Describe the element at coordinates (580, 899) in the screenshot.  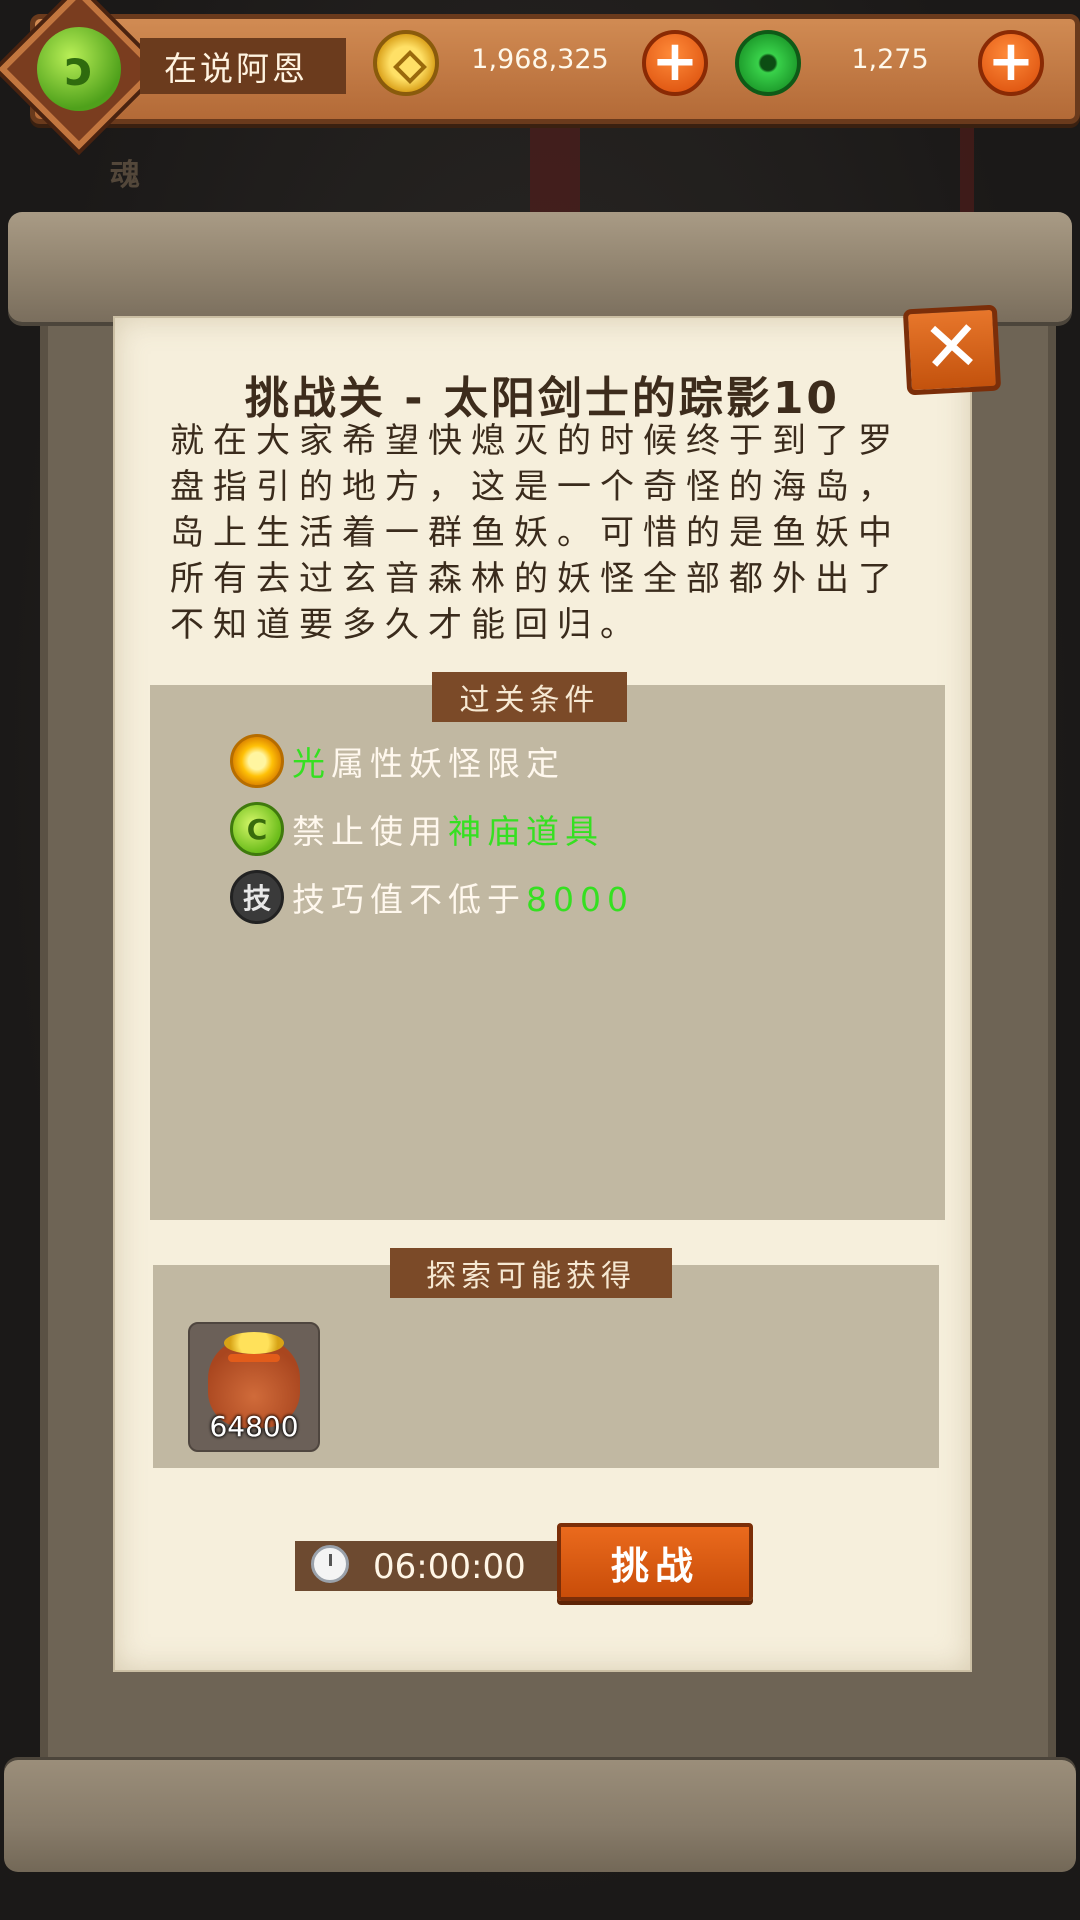
I see `condition-highlight: 8000` at that location.